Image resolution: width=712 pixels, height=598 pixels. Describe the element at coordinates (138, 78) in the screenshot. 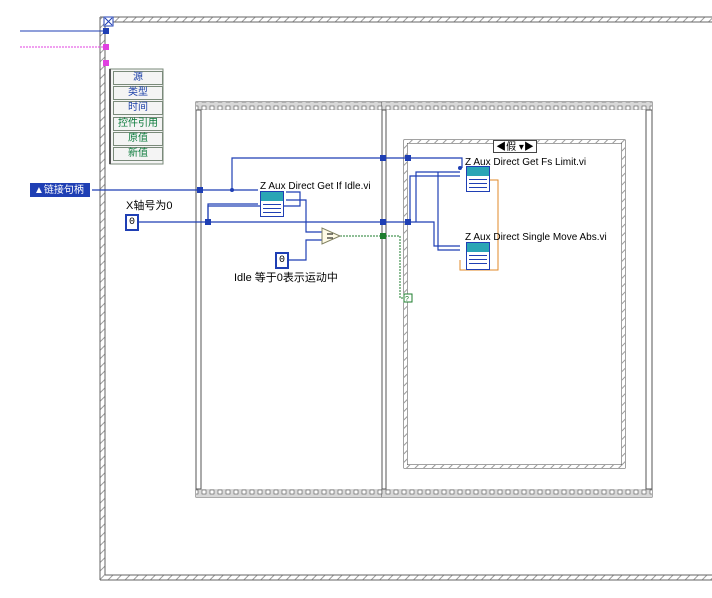

I see `event-field-source: 源` at that location.